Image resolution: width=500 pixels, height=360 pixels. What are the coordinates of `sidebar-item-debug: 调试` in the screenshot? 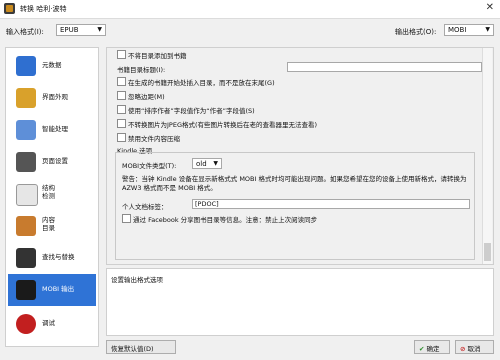 It's located at (52, 324).